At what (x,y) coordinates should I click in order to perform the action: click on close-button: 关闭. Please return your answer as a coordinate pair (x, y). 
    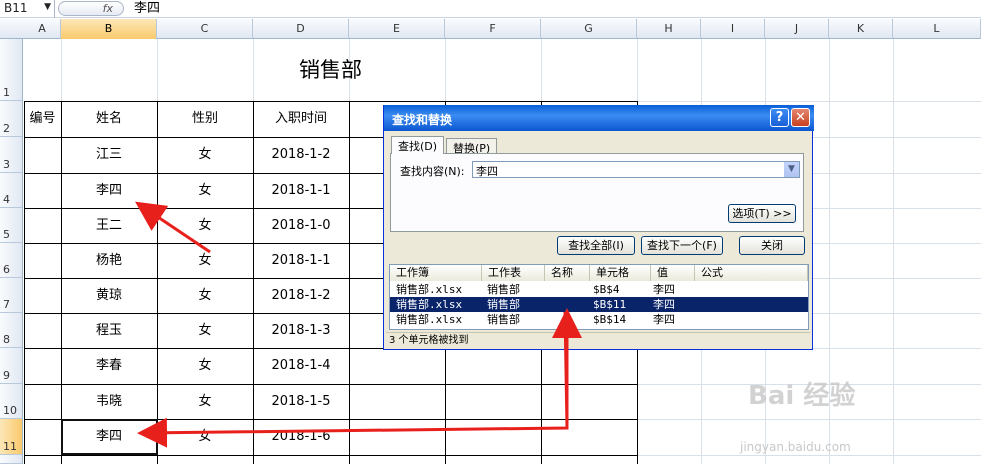
    Looking at the image, I should click on (772, 245).